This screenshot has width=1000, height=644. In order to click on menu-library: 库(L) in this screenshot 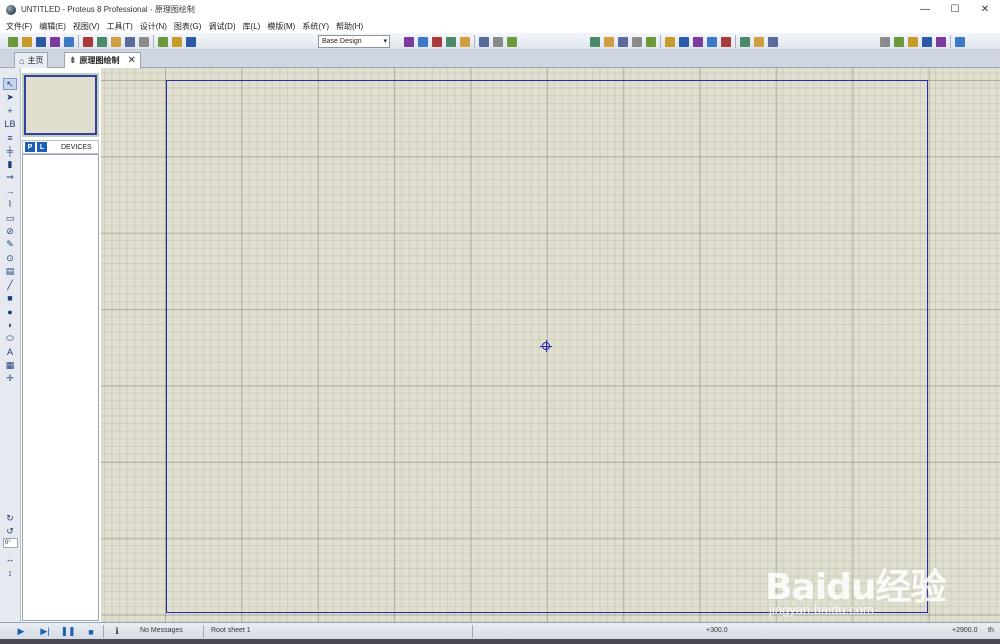, I will do `click(252, 26)`.